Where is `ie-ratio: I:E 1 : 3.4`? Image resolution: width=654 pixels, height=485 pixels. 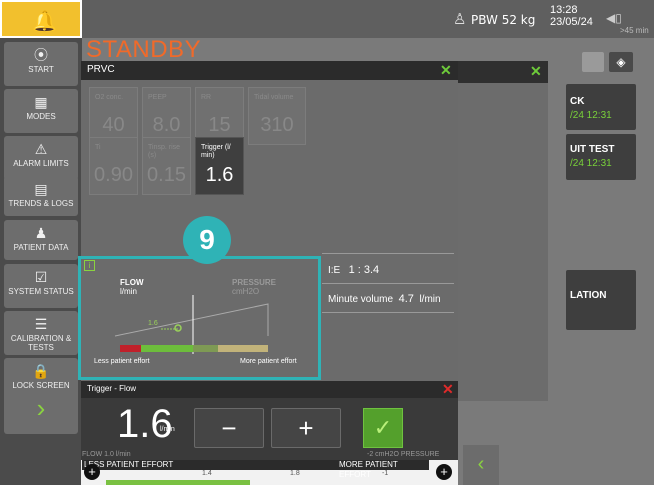
ie-ratio: I:E 1 : 3.4 is located at coordinates (353, 270).